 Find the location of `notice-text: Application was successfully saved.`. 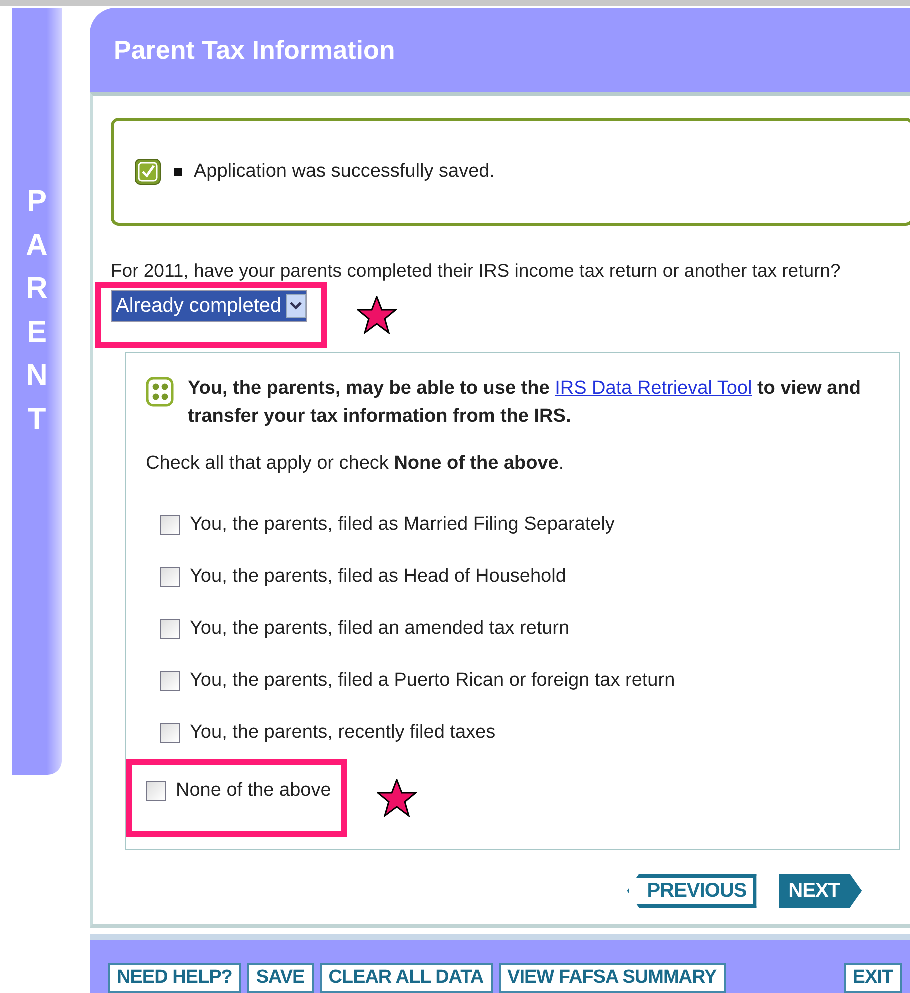

notice-text: Application was successfully saved. is located at coordinates (344, 172).